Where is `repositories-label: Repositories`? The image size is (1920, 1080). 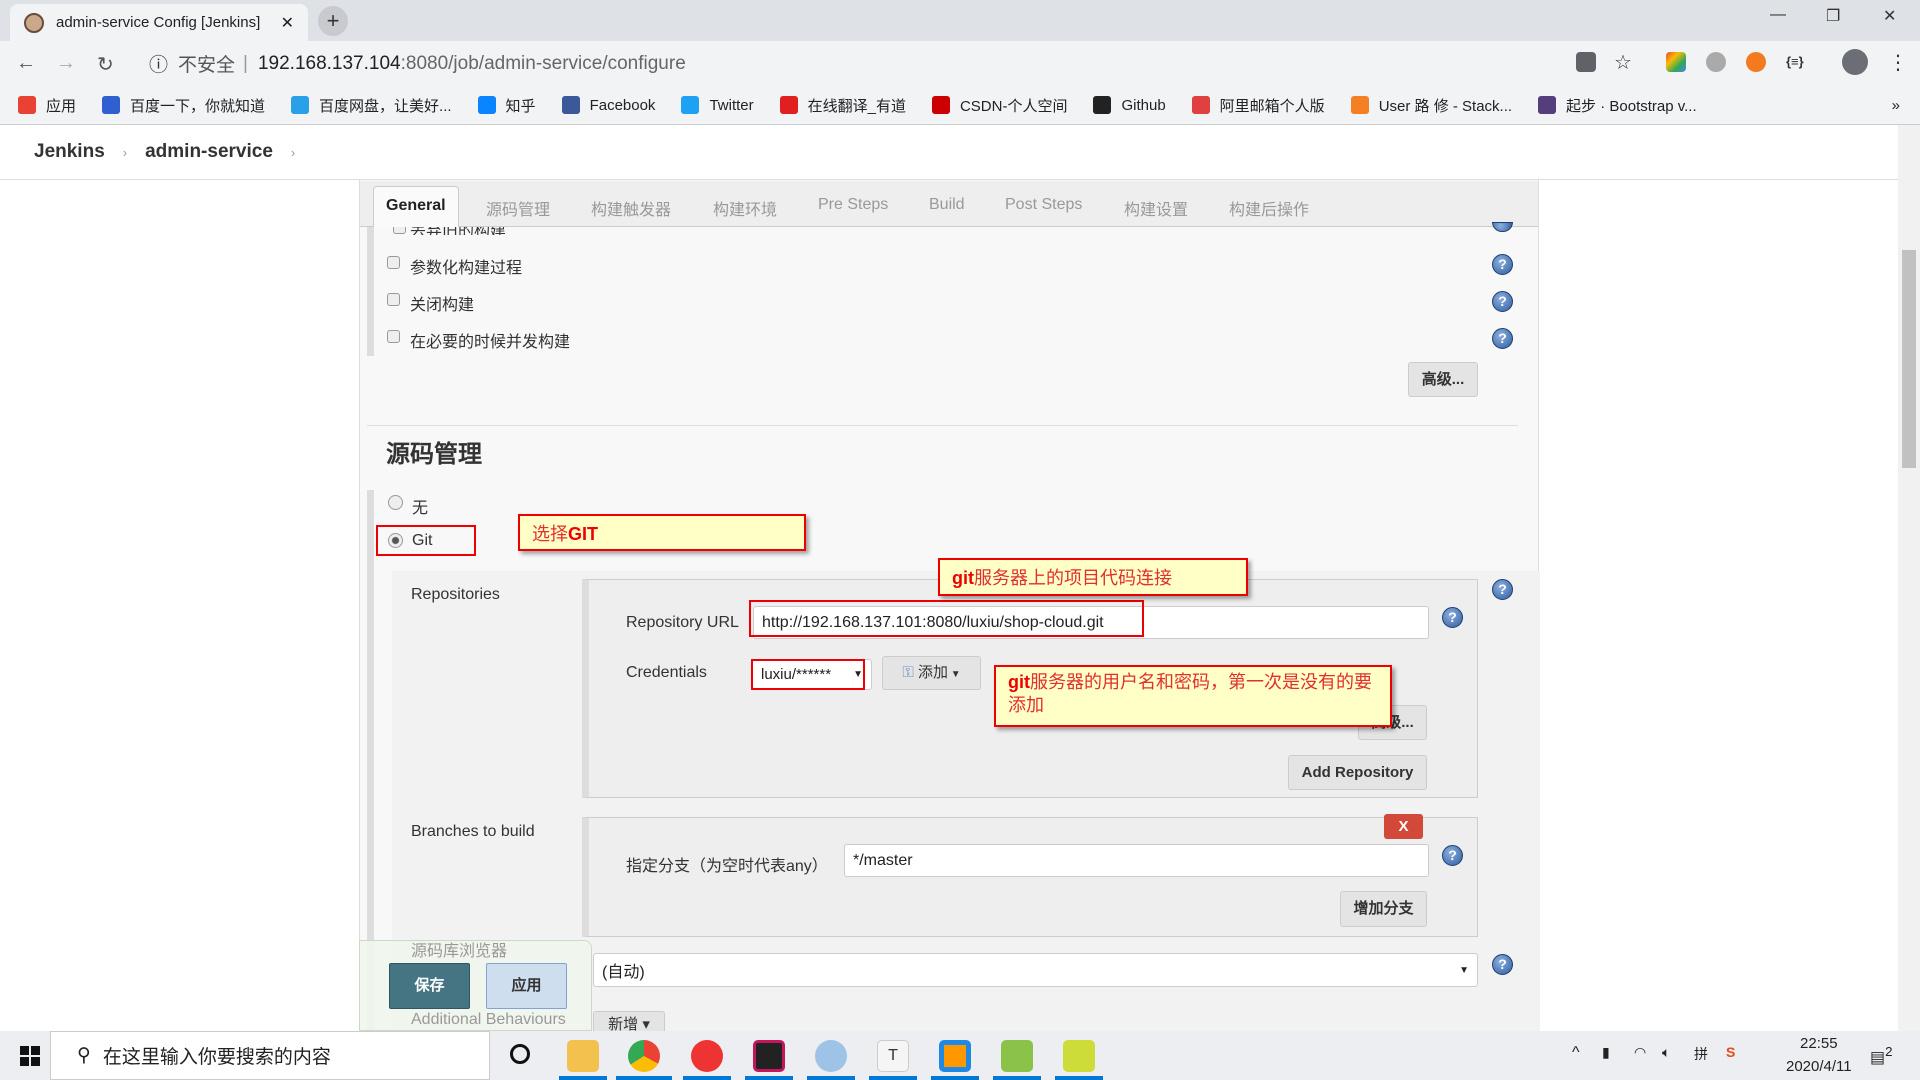
repositories-label: Repositories is located at coordinates (455, 594).